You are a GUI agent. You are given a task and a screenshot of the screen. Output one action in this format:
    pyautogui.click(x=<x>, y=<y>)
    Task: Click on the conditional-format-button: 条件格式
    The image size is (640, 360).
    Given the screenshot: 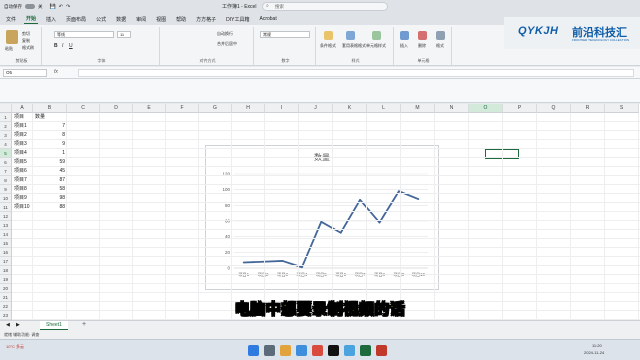 What is the action you would take?
    pyautogui.click(x=328, y=46)
    